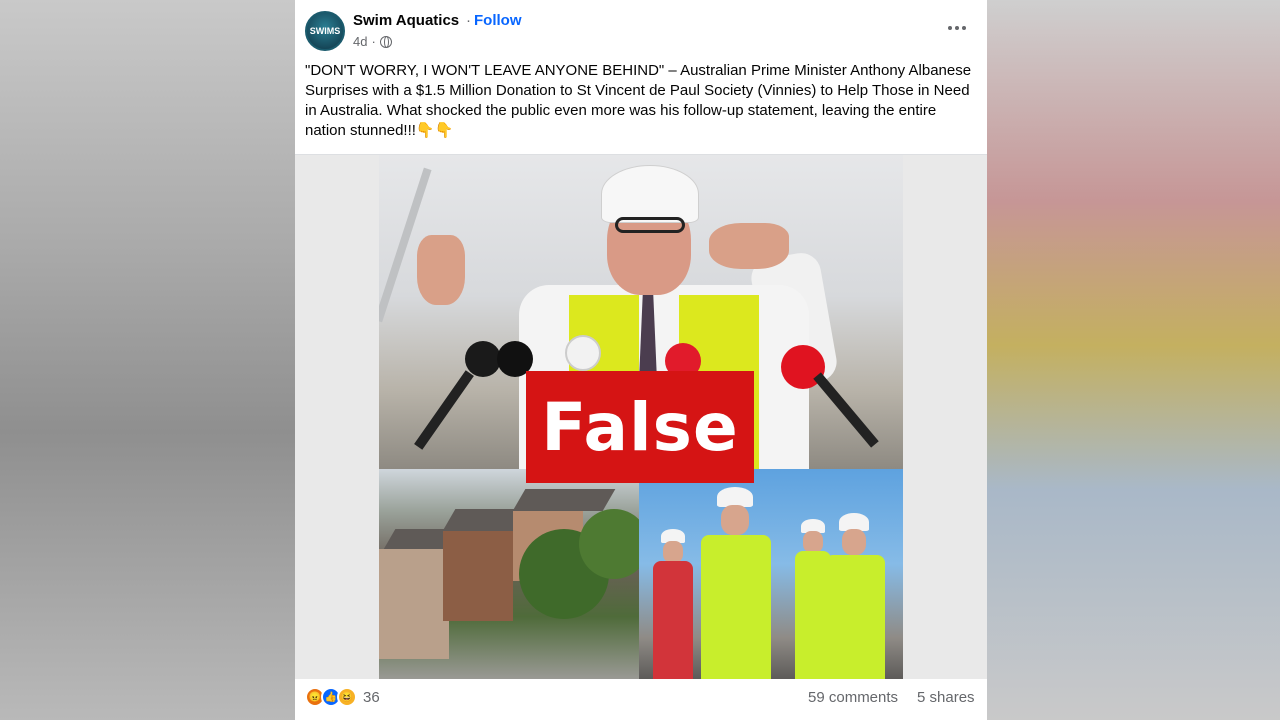 The image size is (1280, 720). I want to click on post-meta: 4d ·, so click(372, 41).